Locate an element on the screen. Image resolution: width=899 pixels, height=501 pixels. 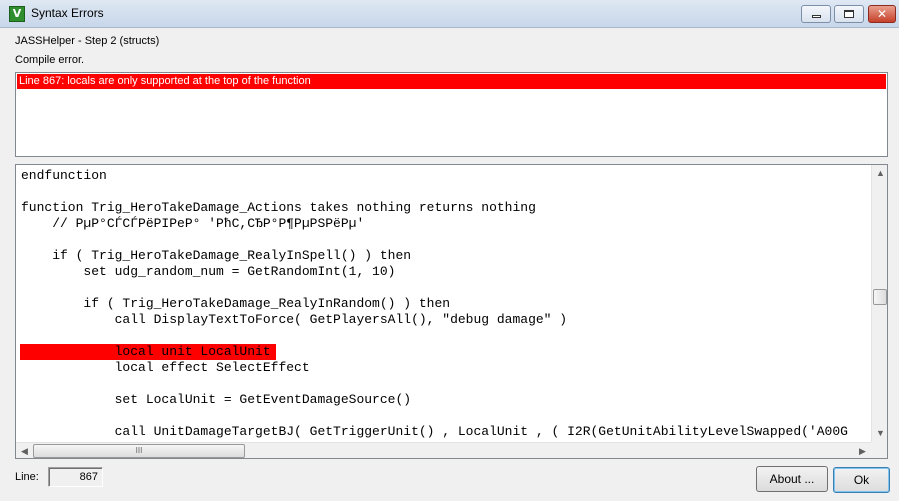
minimize-icon is located at coordinates (816, 16).